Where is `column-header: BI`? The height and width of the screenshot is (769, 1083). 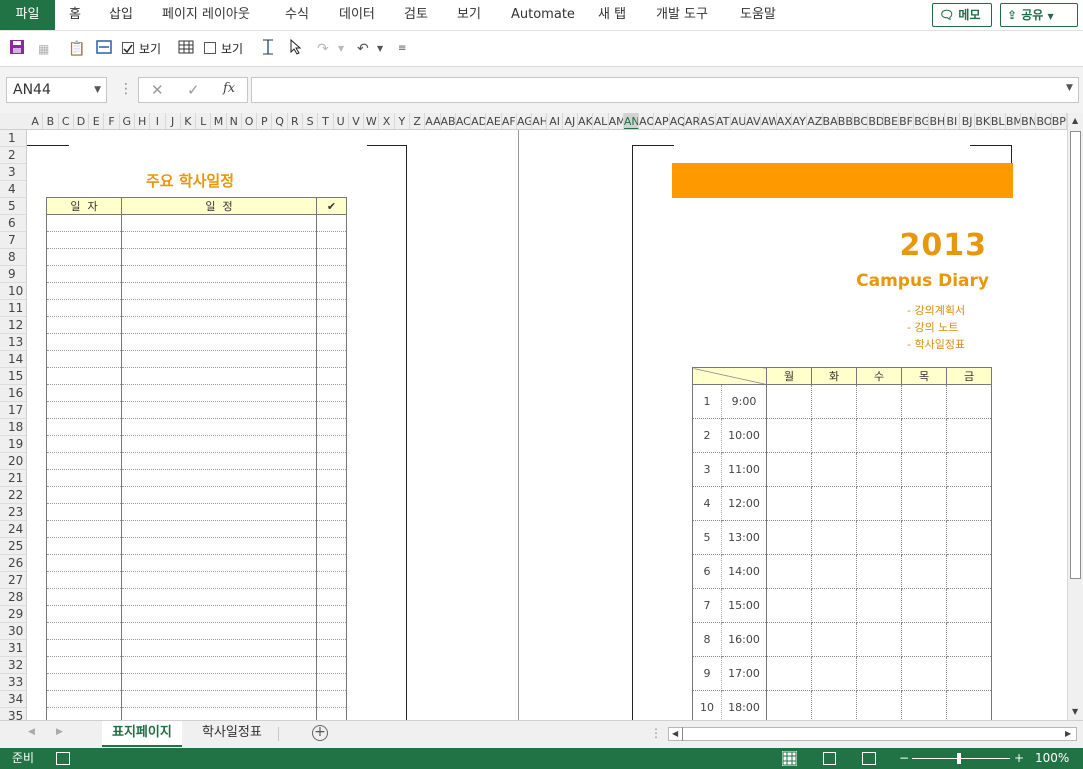 column-header: BI is located at coordinates (953, 121).